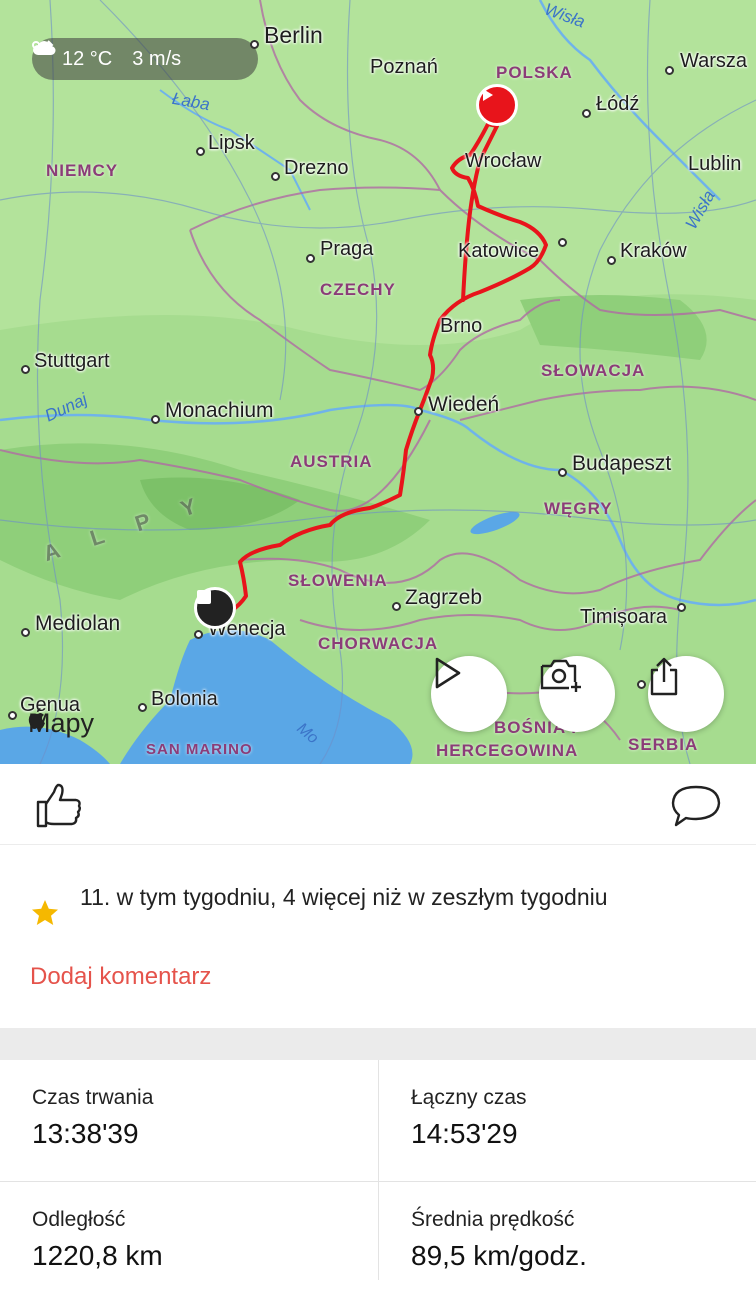 The image size is (756, 1302). Describe the element at coordinates (622, 463) in the screenshot. I see `city-budapeszt: Budapeszt` at that location.